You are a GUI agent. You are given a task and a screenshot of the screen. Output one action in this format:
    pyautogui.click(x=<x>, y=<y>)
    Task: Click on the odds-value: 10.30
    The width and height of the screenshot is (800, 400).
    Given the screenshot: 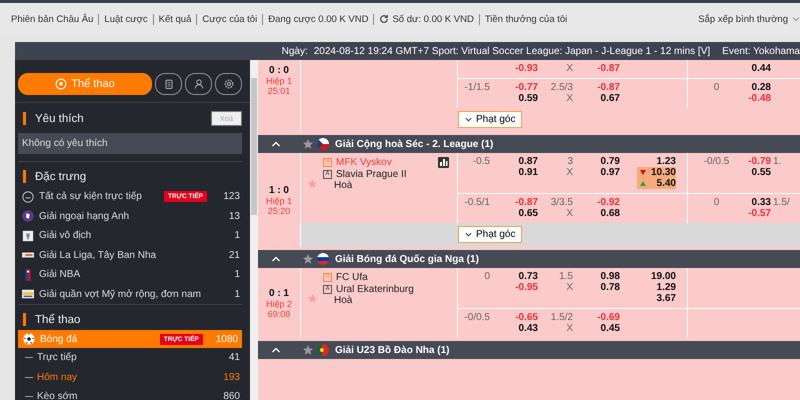 What is the action you would take?
    pyautogui.click(x=656, y=172)
    